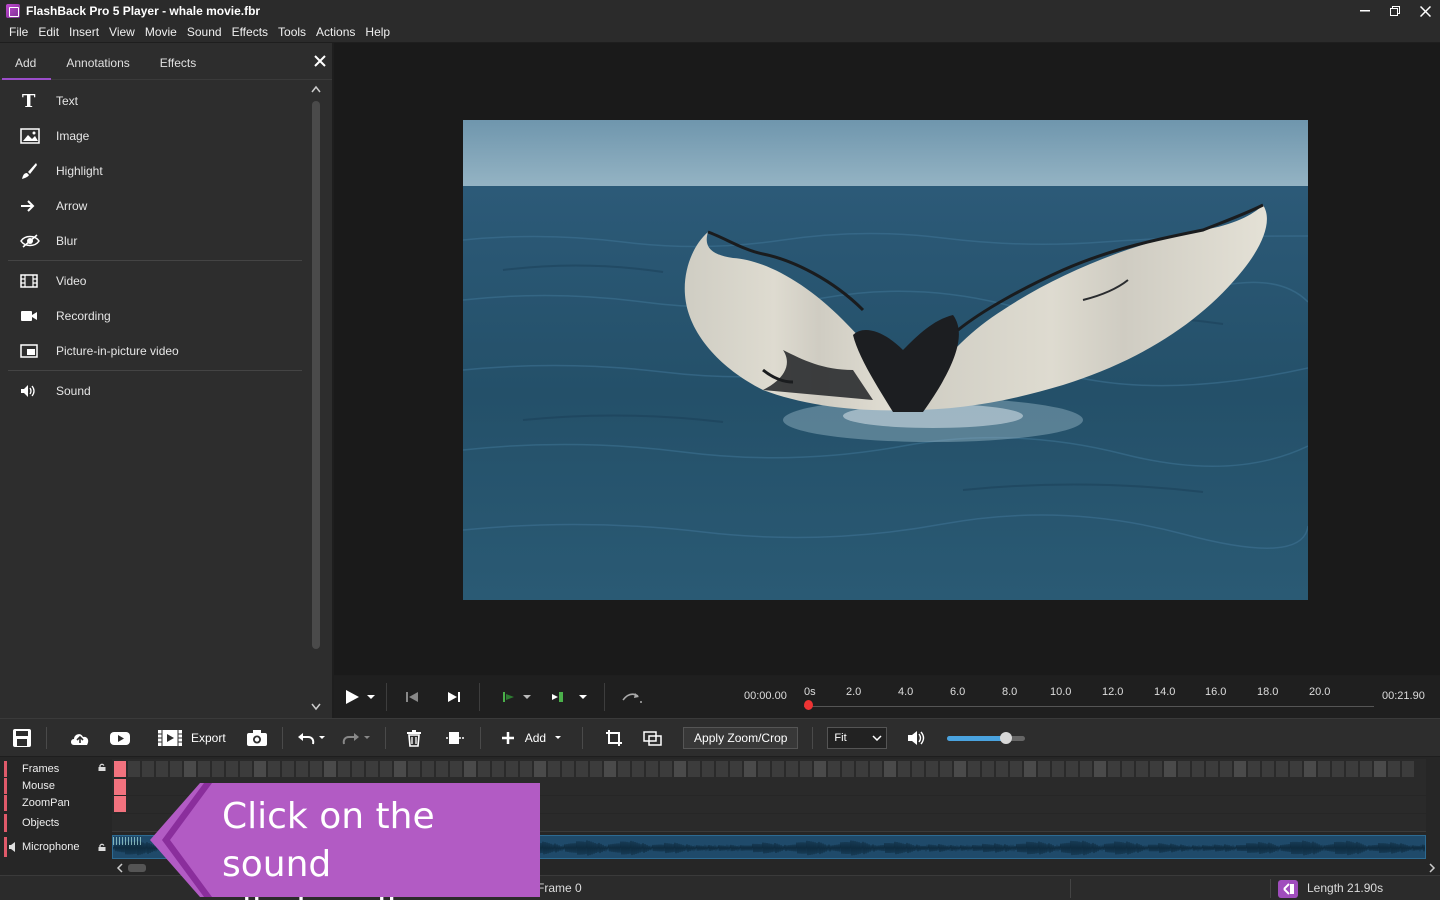  What do you see at coordinates (257, 738) in the screenshot?
I see `snapshot-button` at bounding box center [257, 738].